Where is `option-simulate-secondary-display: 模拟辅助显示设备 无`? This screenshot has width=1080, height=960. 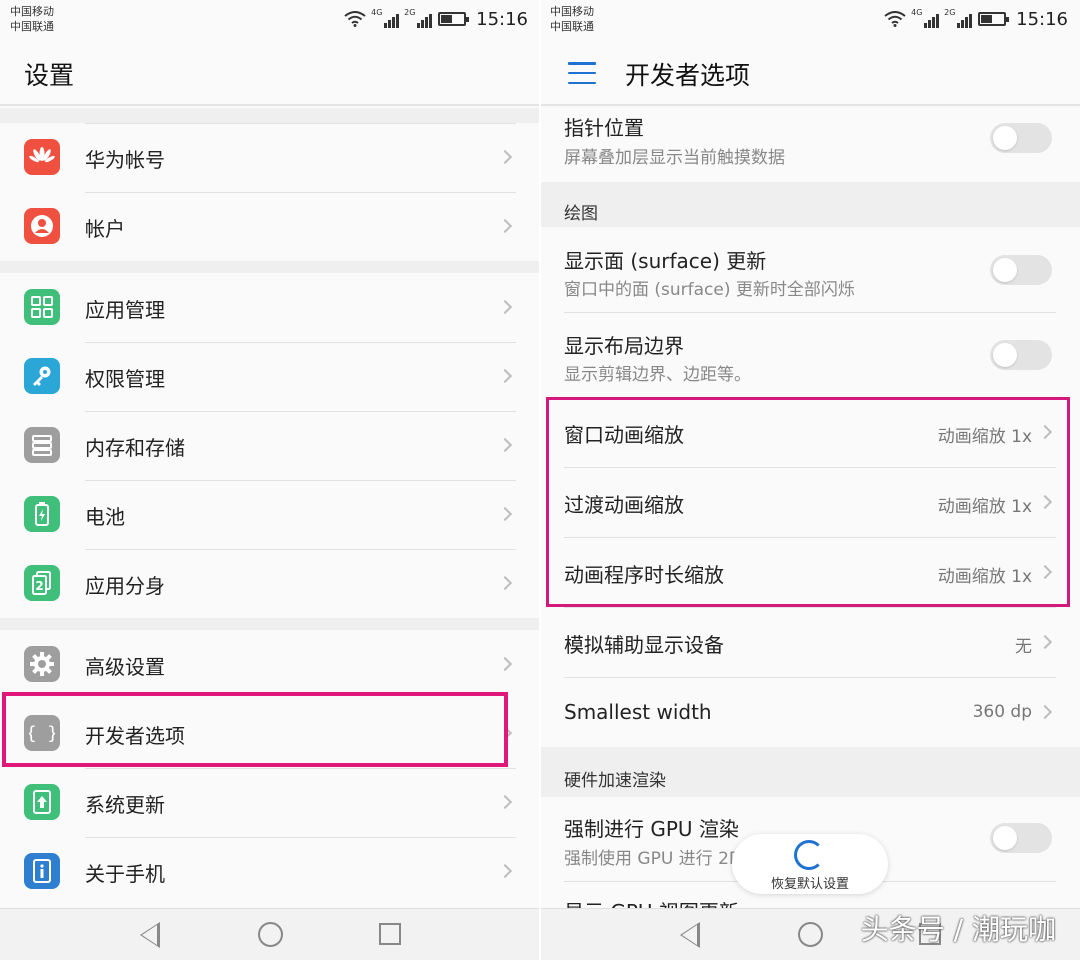
option-simulate-secondary-display: 模拟辅助显示设备 无 is located at coordinates (810, 642).